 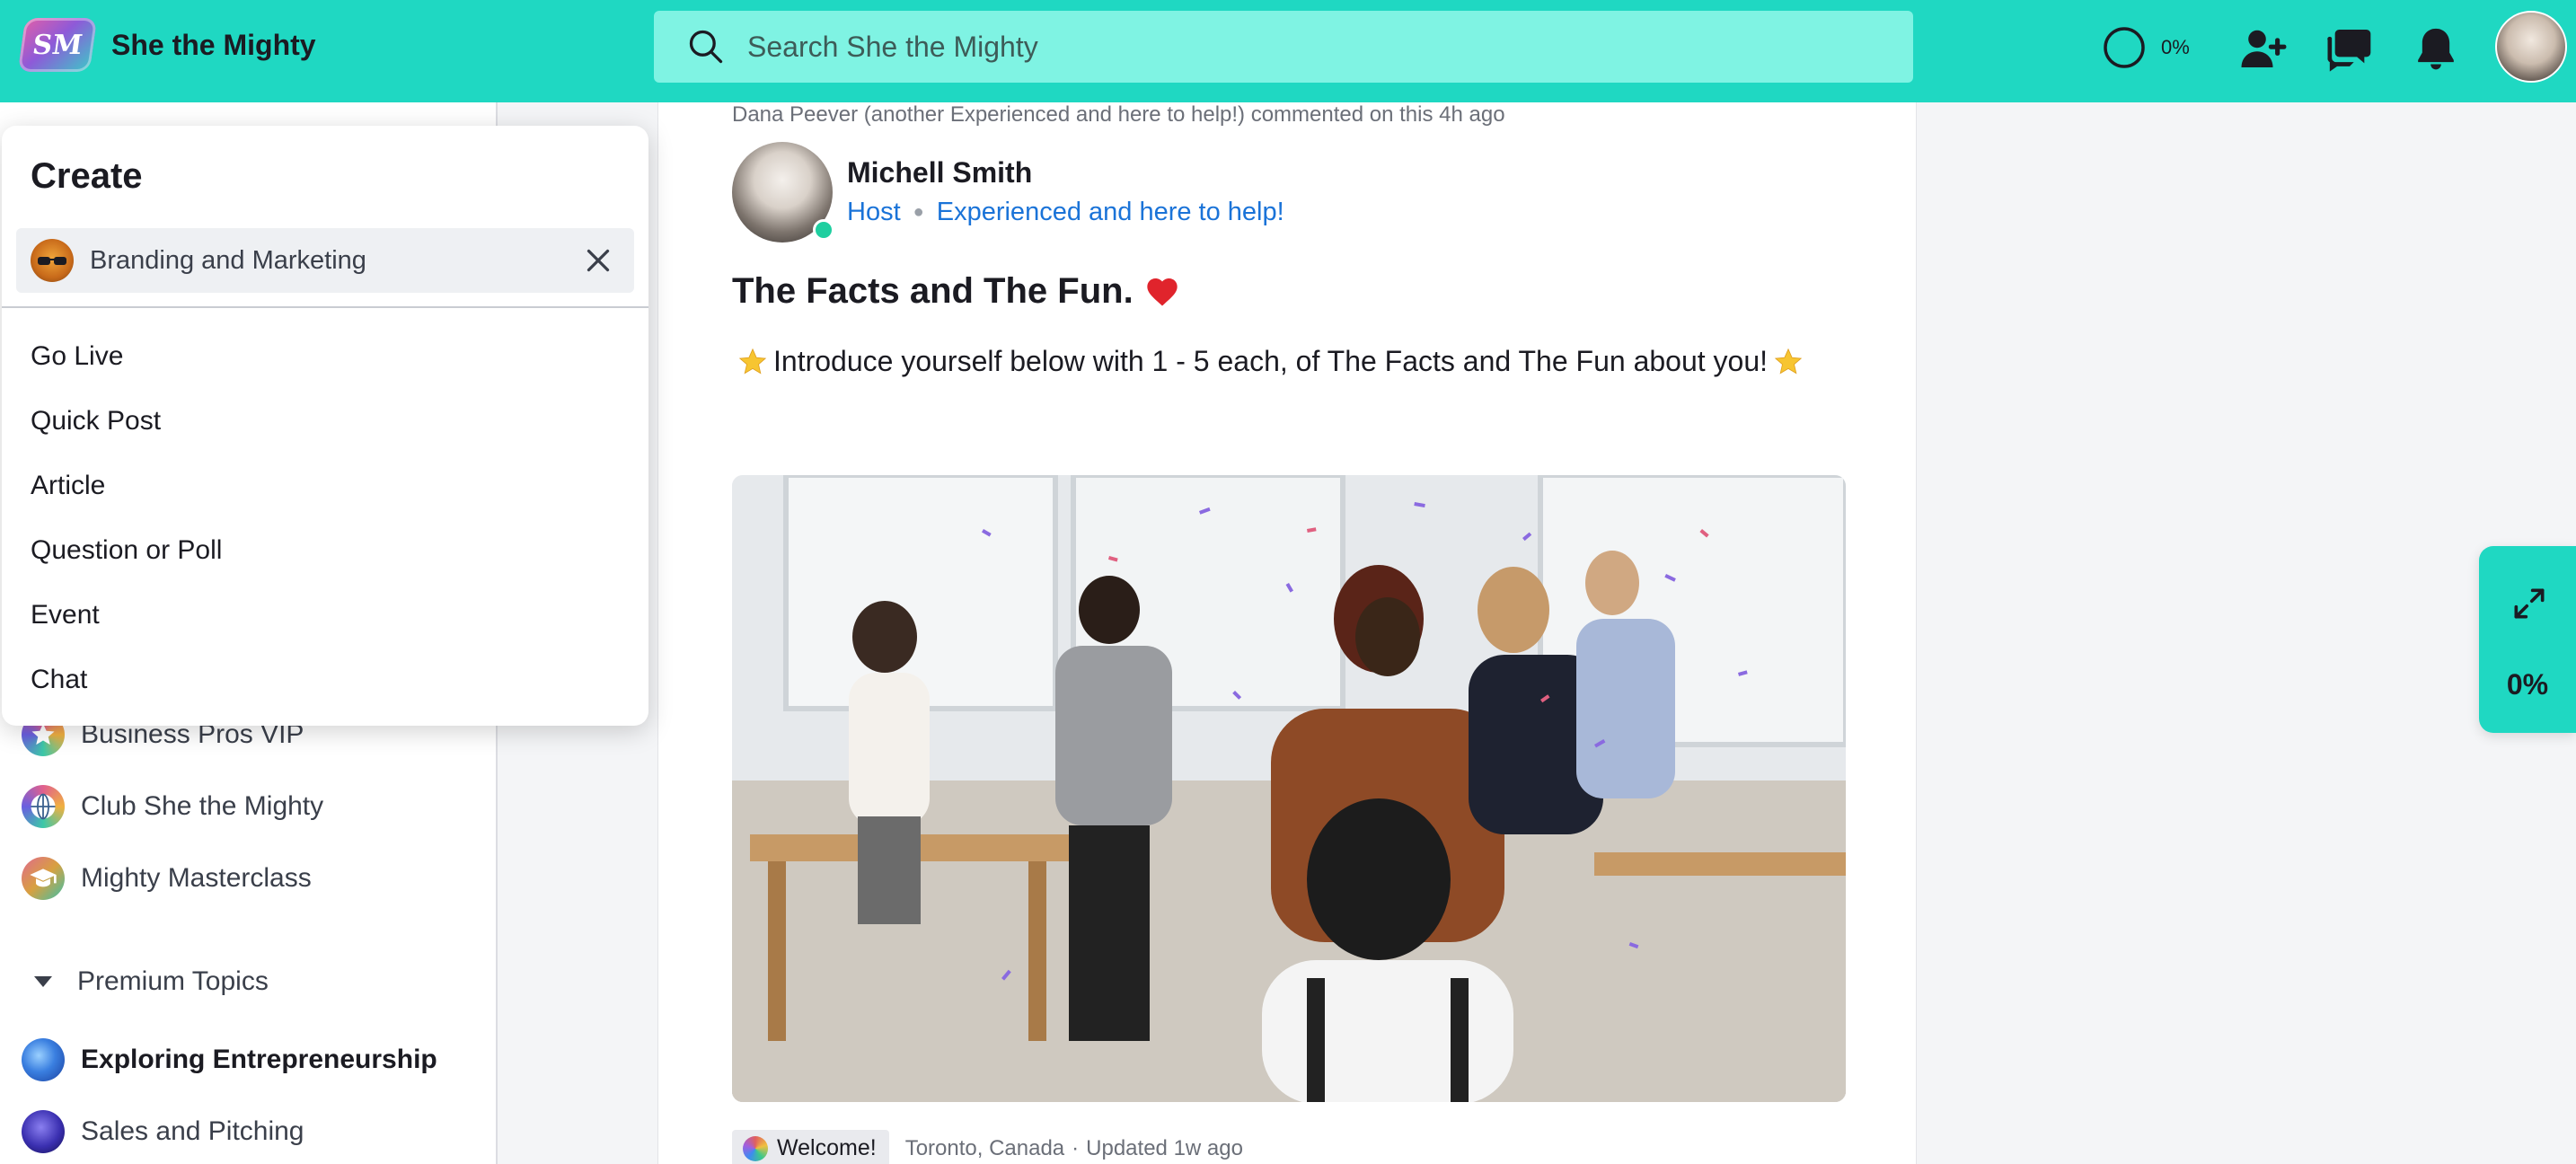 I want to click on author-meta: Host ● Experienced and here to help!, so click(x=1065, y=212).